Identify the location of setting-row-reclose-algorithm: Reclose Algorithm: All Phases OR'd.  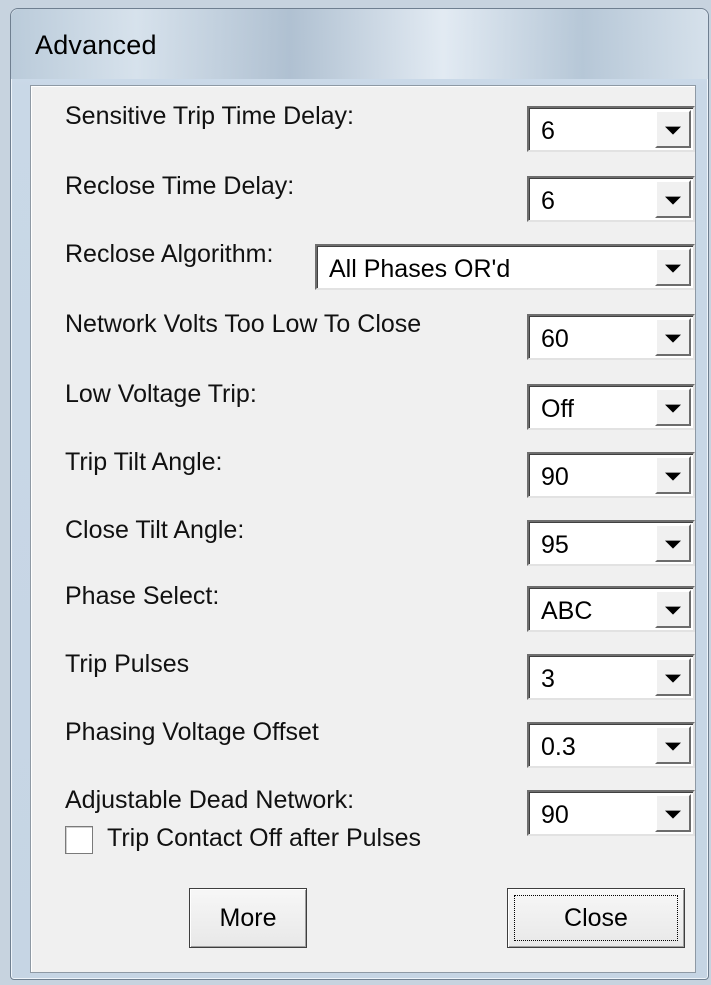
(363, 262).